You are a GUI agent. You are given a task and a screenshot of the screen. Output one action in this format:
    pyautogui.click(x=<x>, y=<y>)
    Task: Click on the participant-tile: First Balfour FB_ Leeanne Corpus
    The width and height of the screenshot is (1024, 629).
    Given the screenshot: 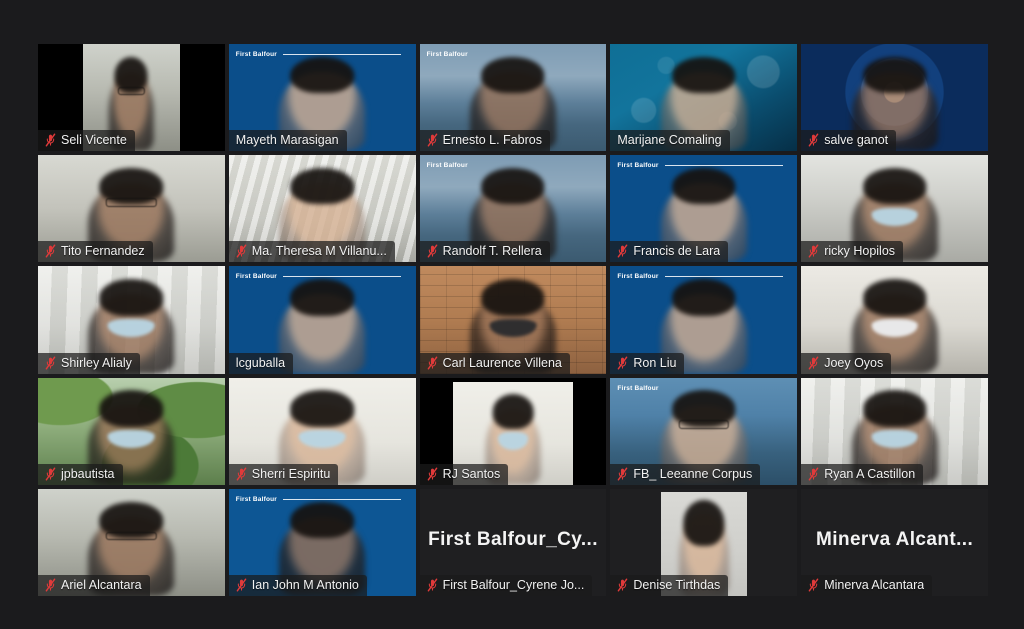 What is the action you would take?
    pyautogui.click(x=704, y=431)
    